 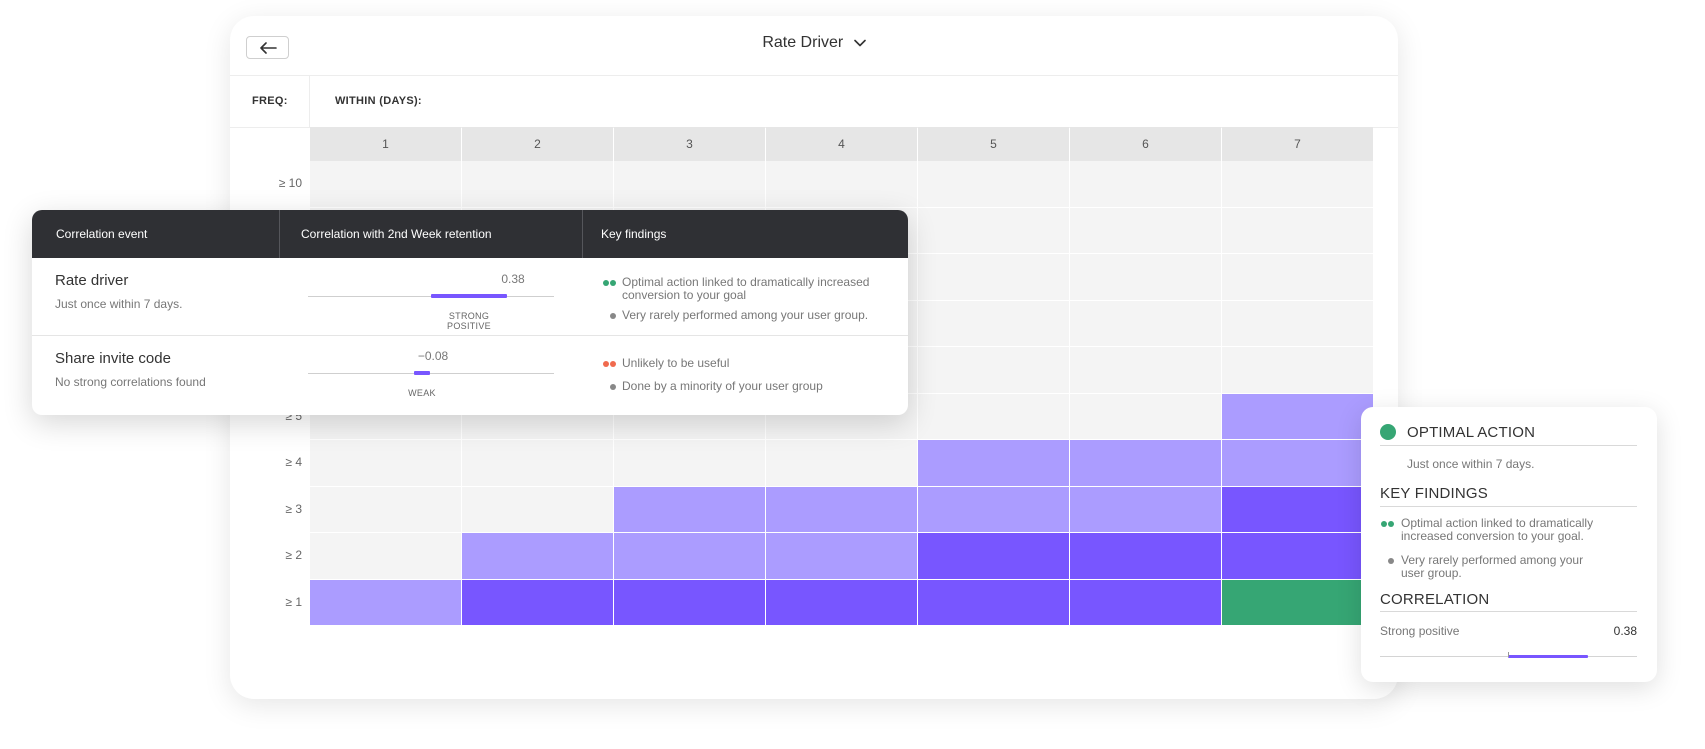 What do you see at coordinates (385, 144) in the screenshot?
I see `column-header: 1` at bounding box center [385, 144].